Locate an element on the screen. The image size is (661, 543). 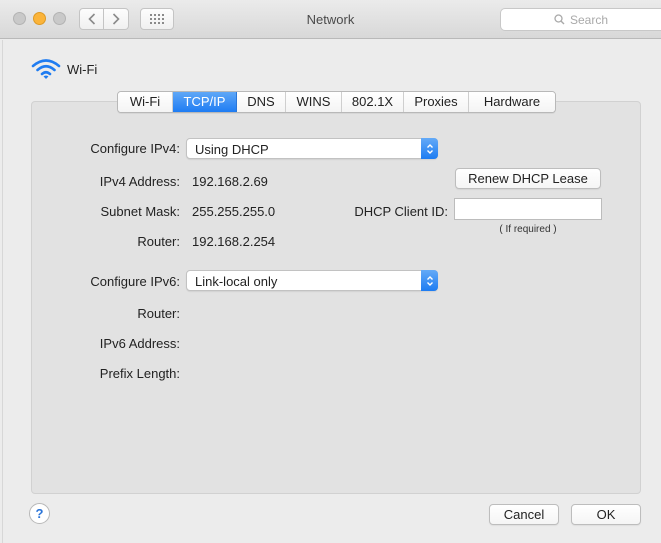
configure-ipv6-value: Link-local only is located at coordinates (236, 281).